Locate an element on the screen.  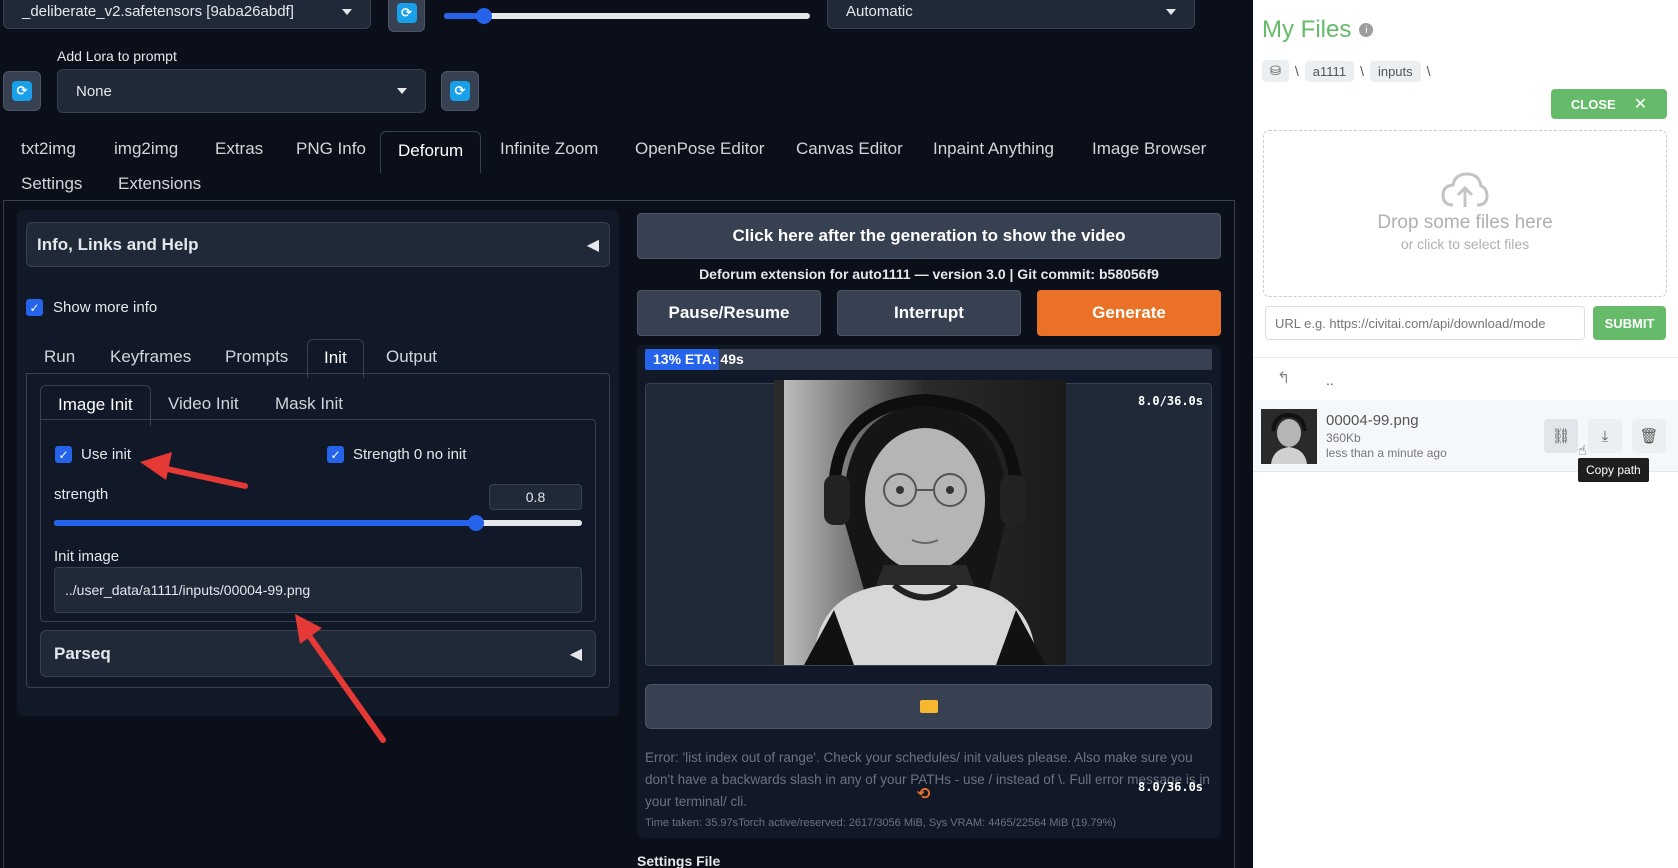
close-button: CLOSE ✕ is located at coordinates (1609, 104).